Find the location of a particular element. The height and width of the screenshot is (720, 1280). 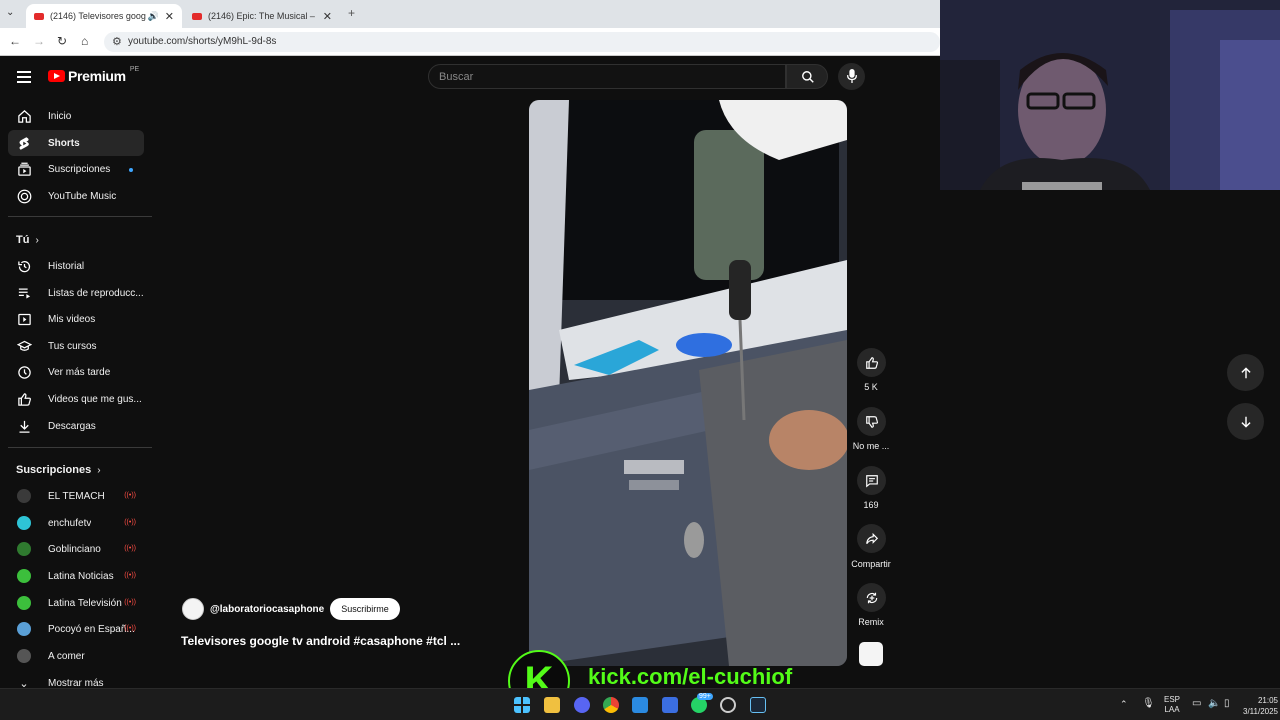

courses-icon is located at coordinates (24, 346).